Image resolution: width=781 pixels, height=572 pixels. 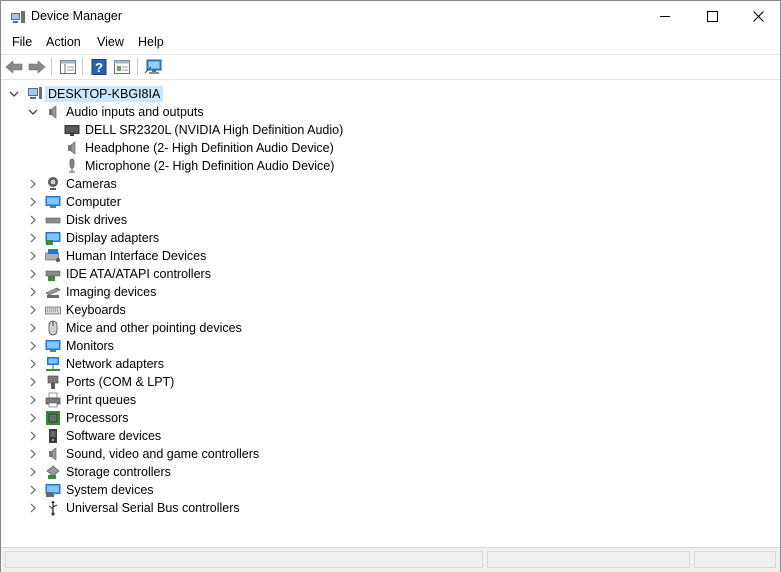 What do you see at coordinates (53, 220) in the screenshot?
I see `disk-drive-icon` at bounding box center [53, 220].